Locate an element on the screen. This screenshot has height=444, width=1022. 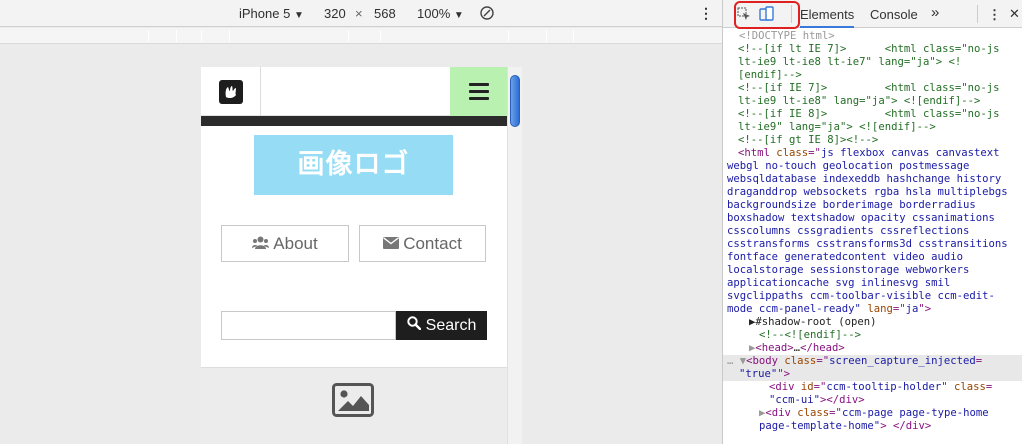
dom-tree-text: backgroundsize borderimage borderradius is located at coordinates (851, 205).